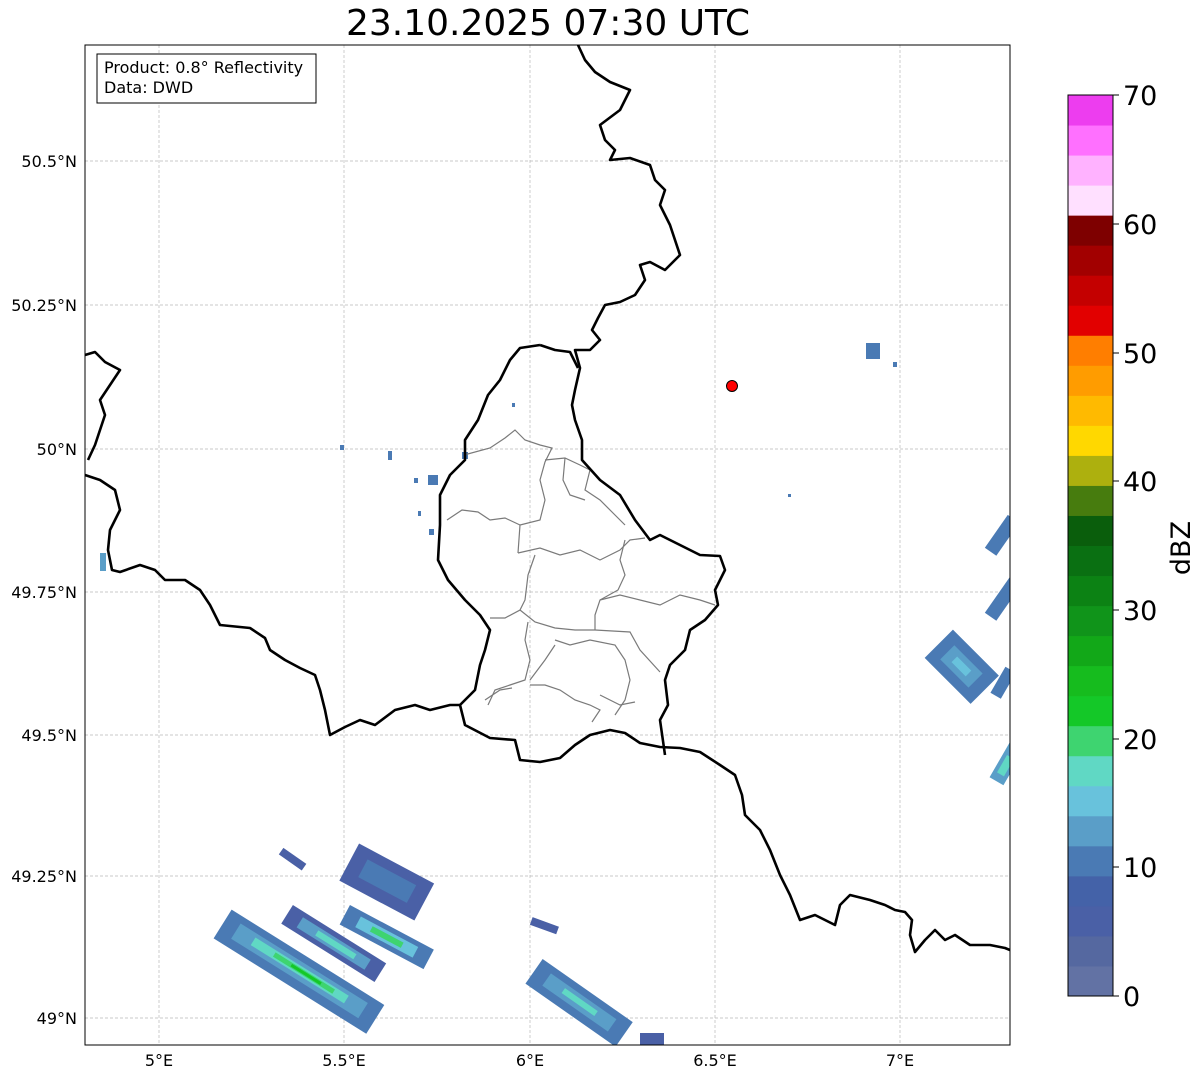  I want to click on lat-tick-label: 50.5°N, so click(49, 161).